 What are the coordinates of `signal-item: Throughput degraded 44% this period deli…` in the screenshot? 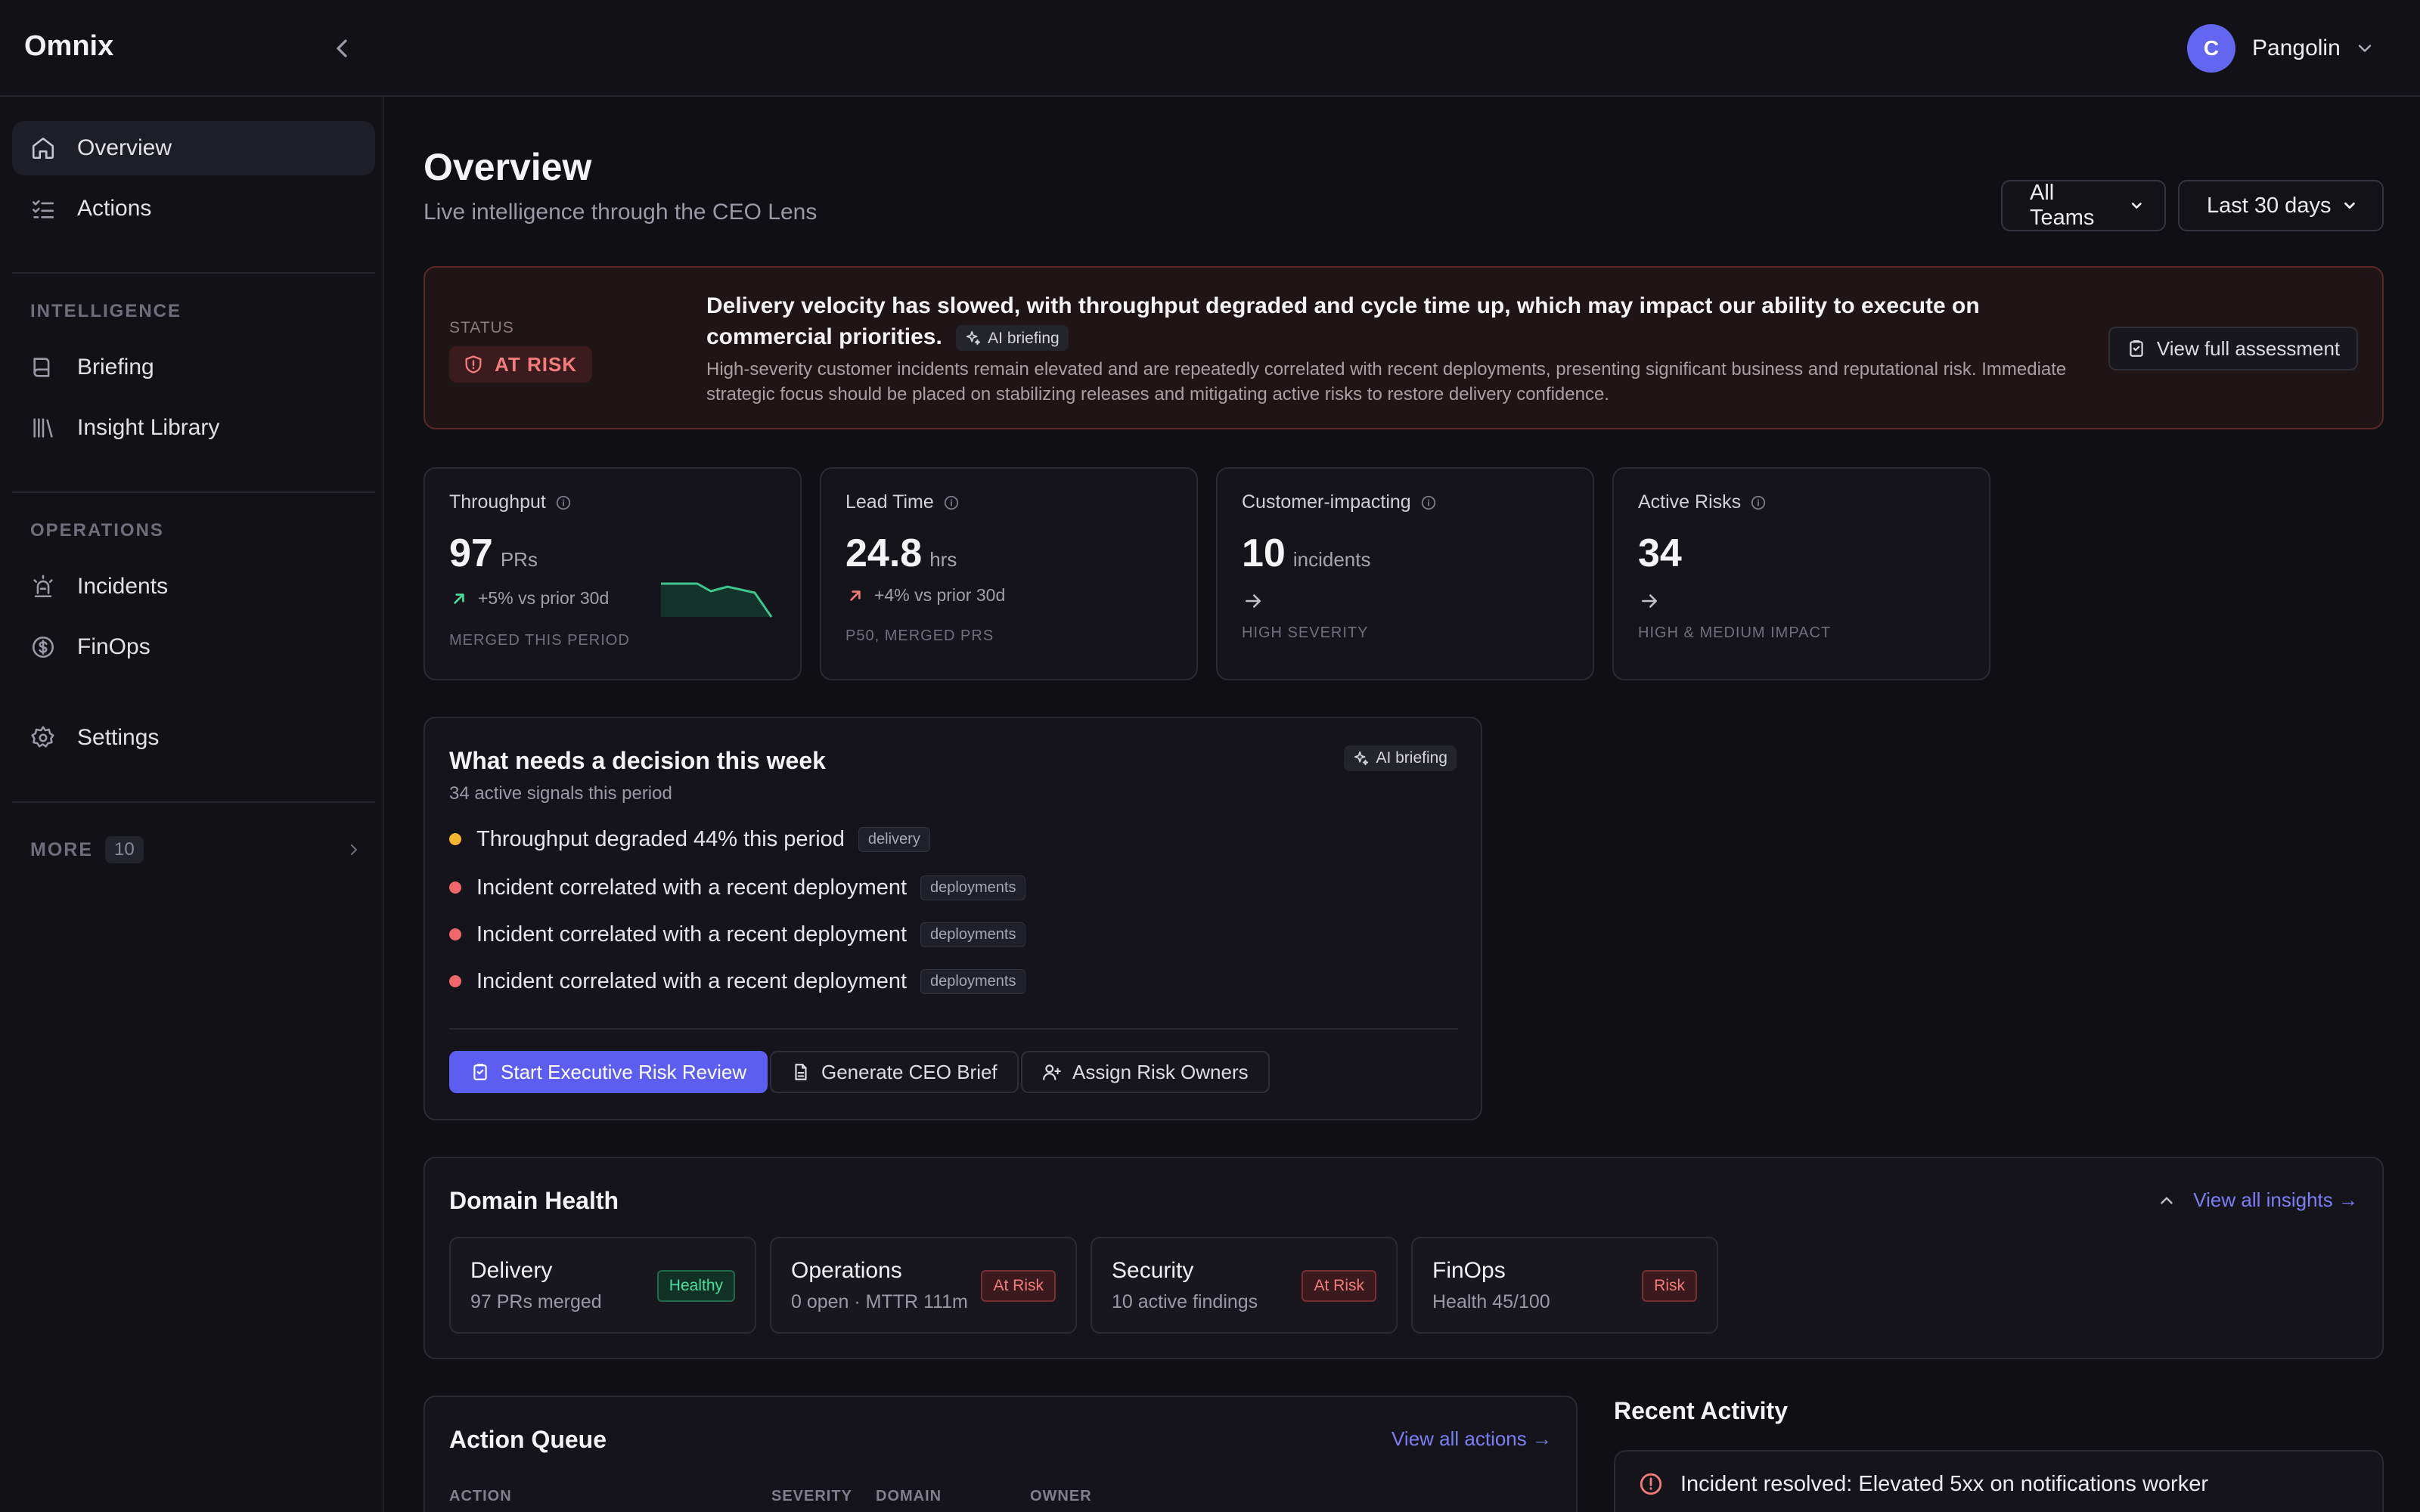 It's located at (689, 839).